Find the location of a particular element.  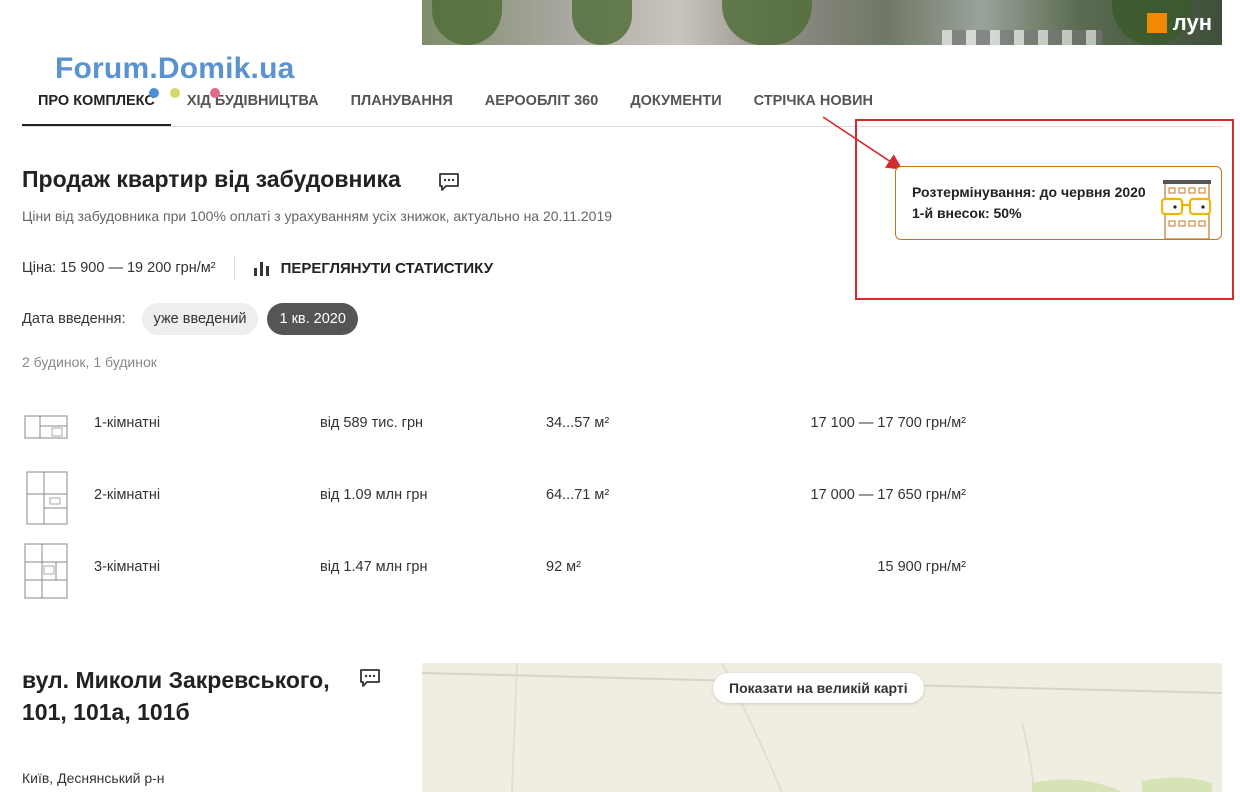

price-range: Ціна: 15 900 — 19 200 грн/м² is located at coordinates (119, 268).